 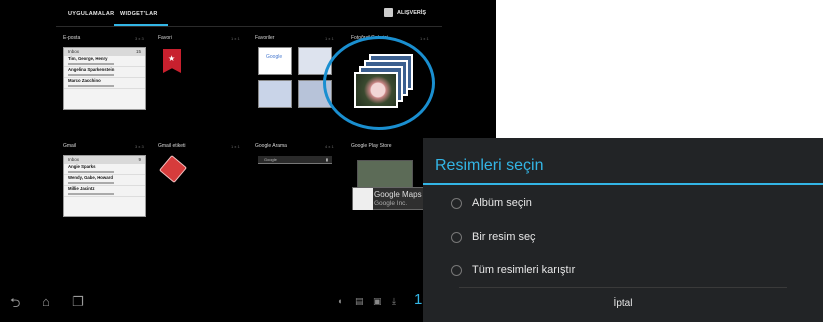 I want to click on gmail-count: 9, so click(x=139, y=159).